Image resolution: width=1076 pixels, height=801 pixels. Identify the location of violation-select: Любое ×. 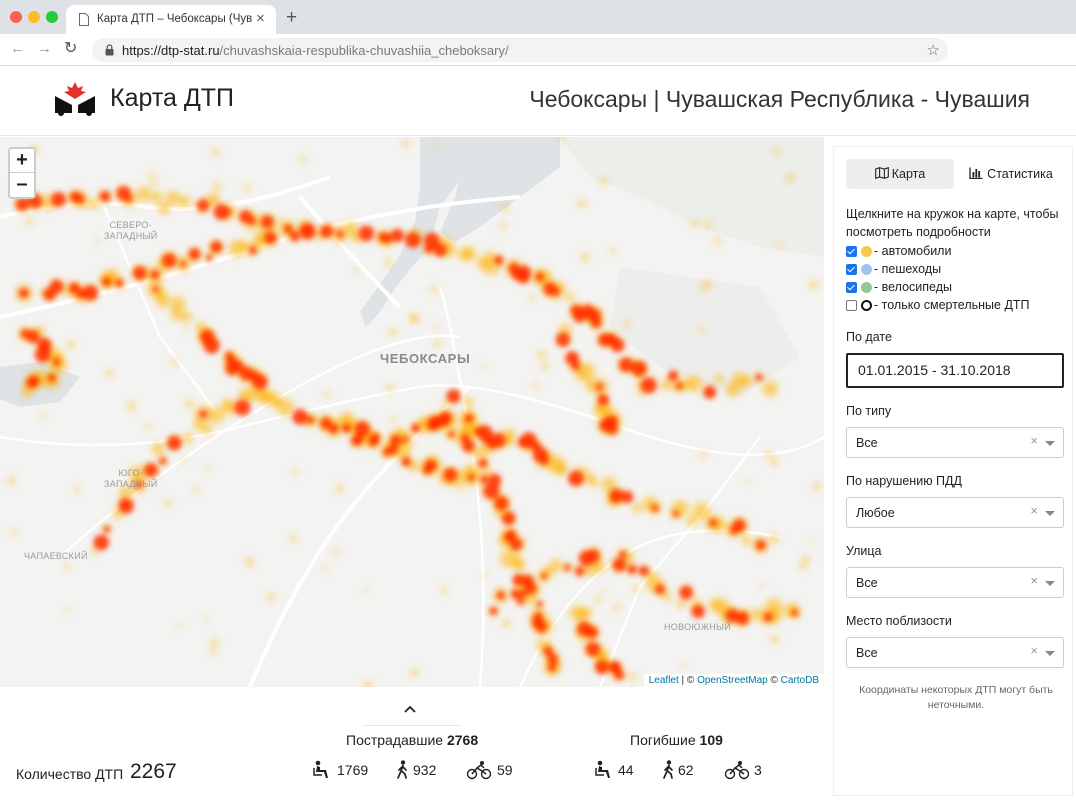
(955, 512).